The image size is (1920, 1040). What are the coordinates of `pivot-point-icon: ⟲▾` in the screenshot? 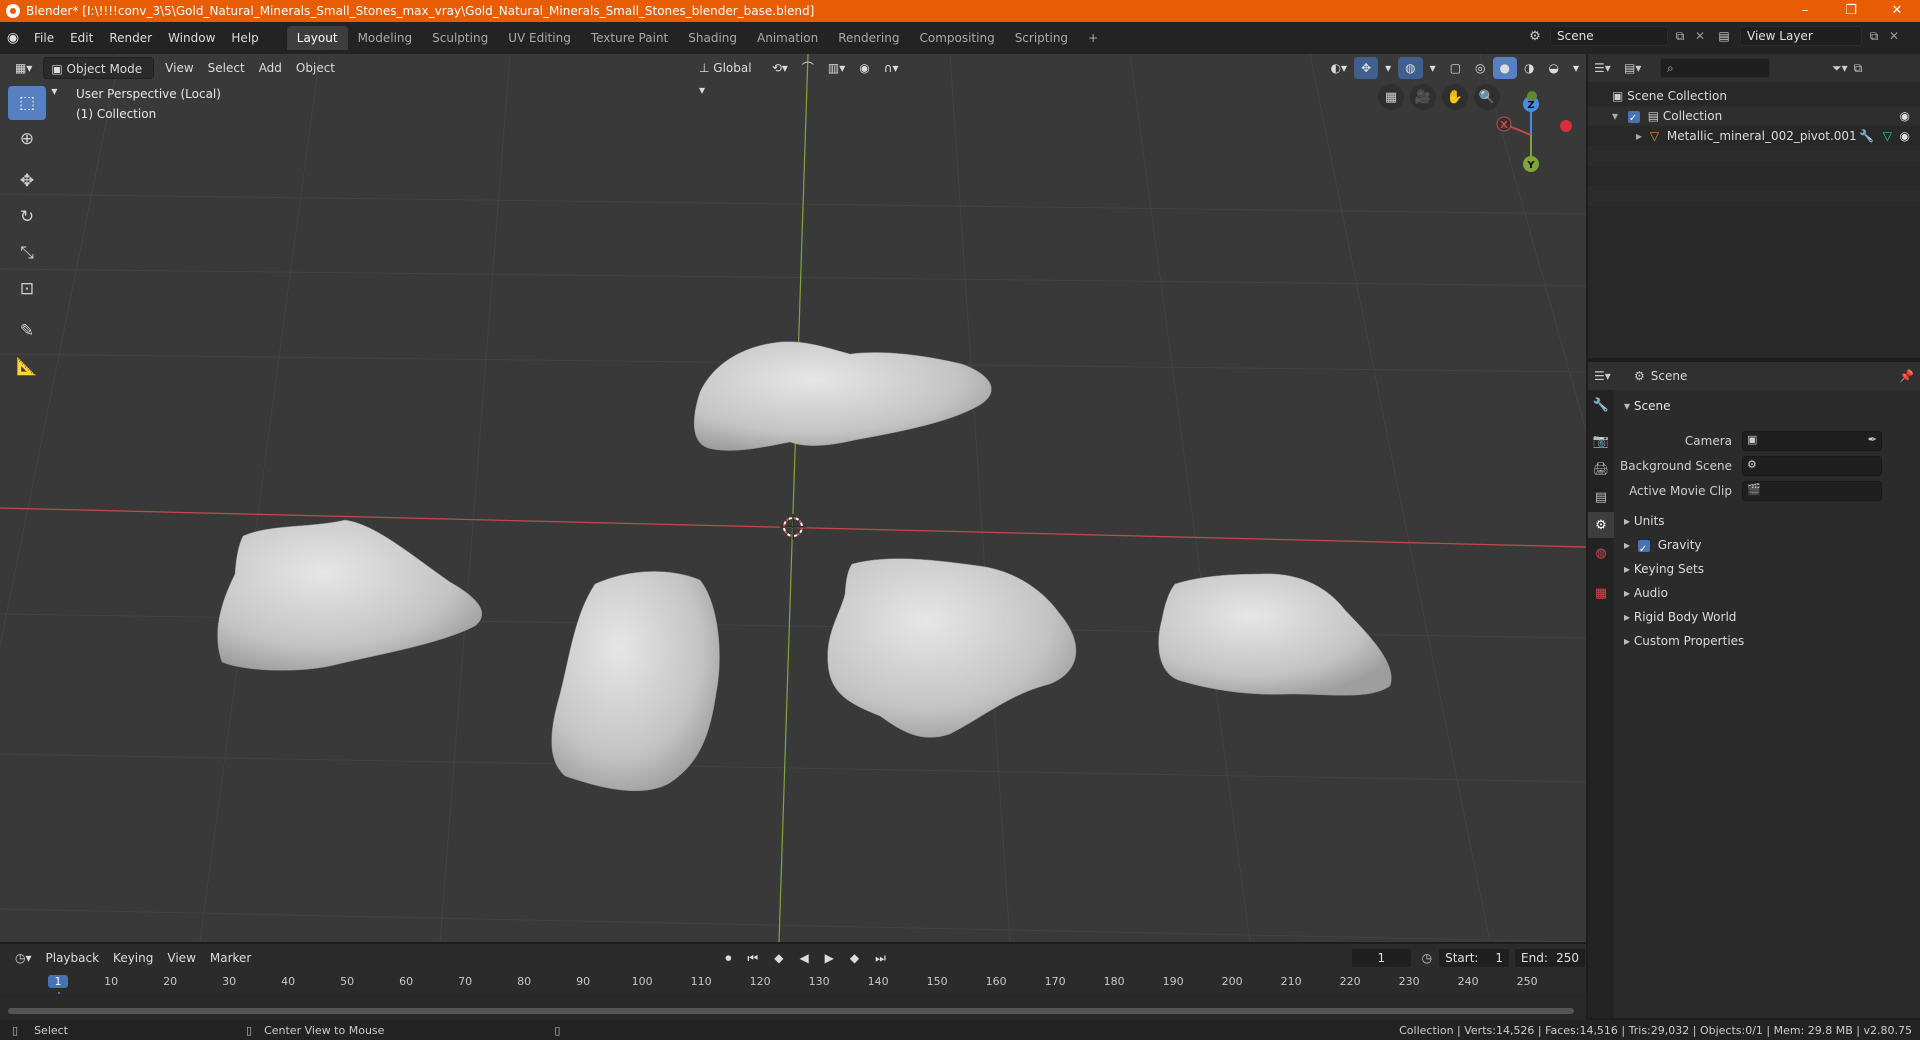 It's located at (780, 68).